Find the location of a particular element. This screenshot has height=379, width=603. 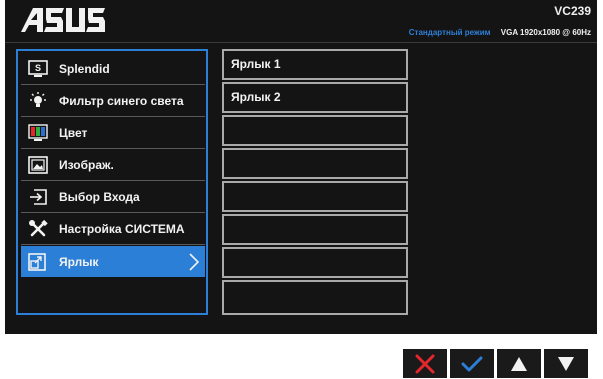

exit-button is located at coordinates (425, 363).